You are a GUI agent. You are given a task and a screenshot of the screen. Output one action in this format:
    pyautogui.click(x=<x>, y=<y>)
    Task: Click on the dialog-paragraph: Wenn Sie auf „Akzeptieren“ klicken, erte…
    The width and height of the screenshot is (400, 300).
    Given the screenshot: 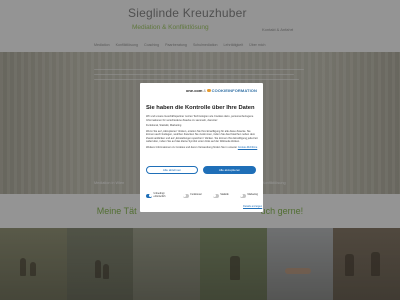 What is the action you would take?
    pyautogui.click(x=202, y=136)
    